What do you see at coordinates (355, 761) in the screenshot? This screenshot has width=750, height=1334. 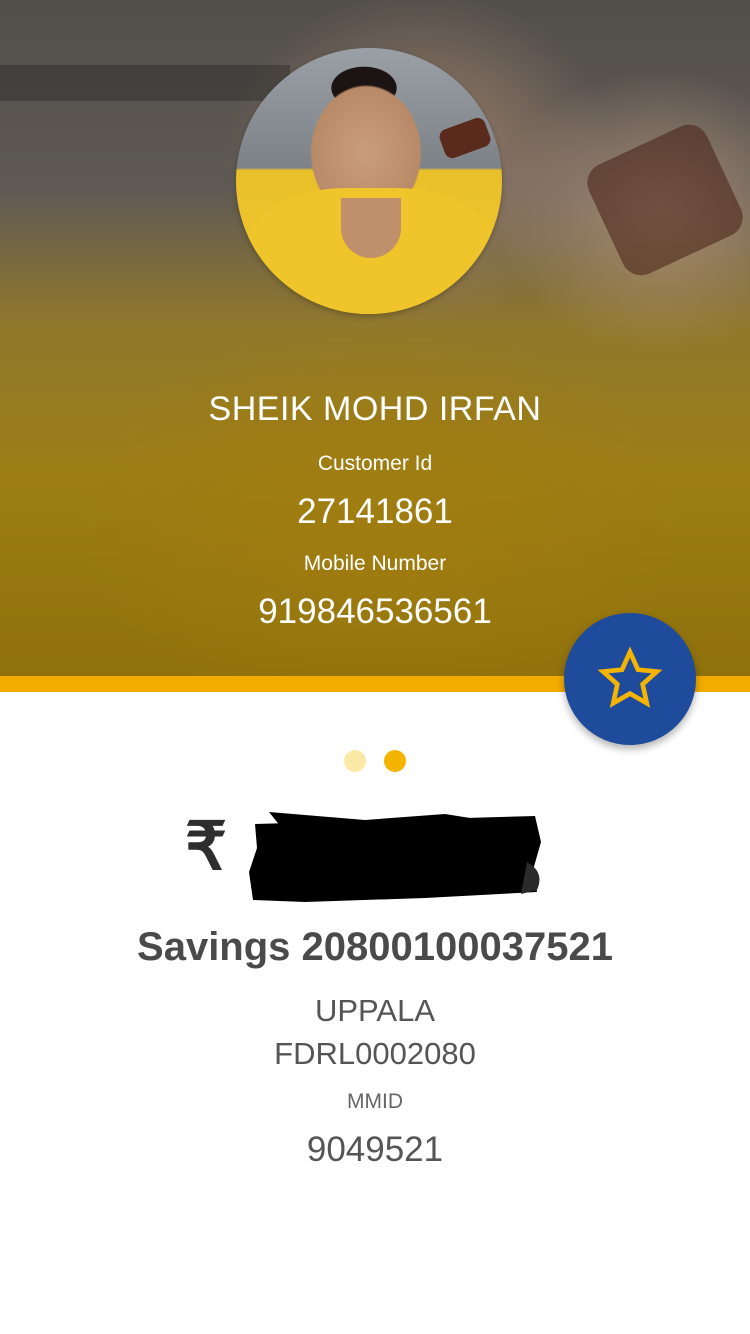 I see `page-dot` at bounding box center [355, 761].